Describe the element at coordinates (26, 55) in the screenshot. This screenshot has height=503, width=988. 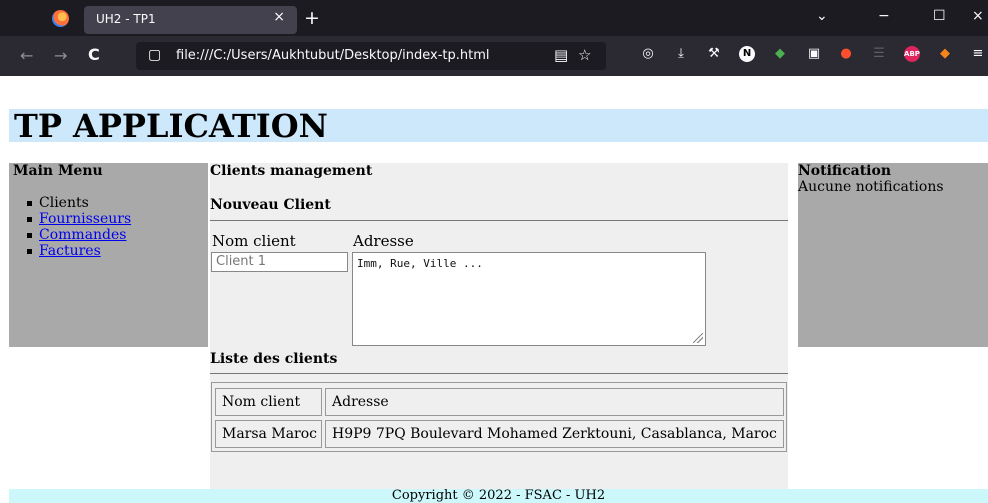
I see `back-button: ←` at that location.